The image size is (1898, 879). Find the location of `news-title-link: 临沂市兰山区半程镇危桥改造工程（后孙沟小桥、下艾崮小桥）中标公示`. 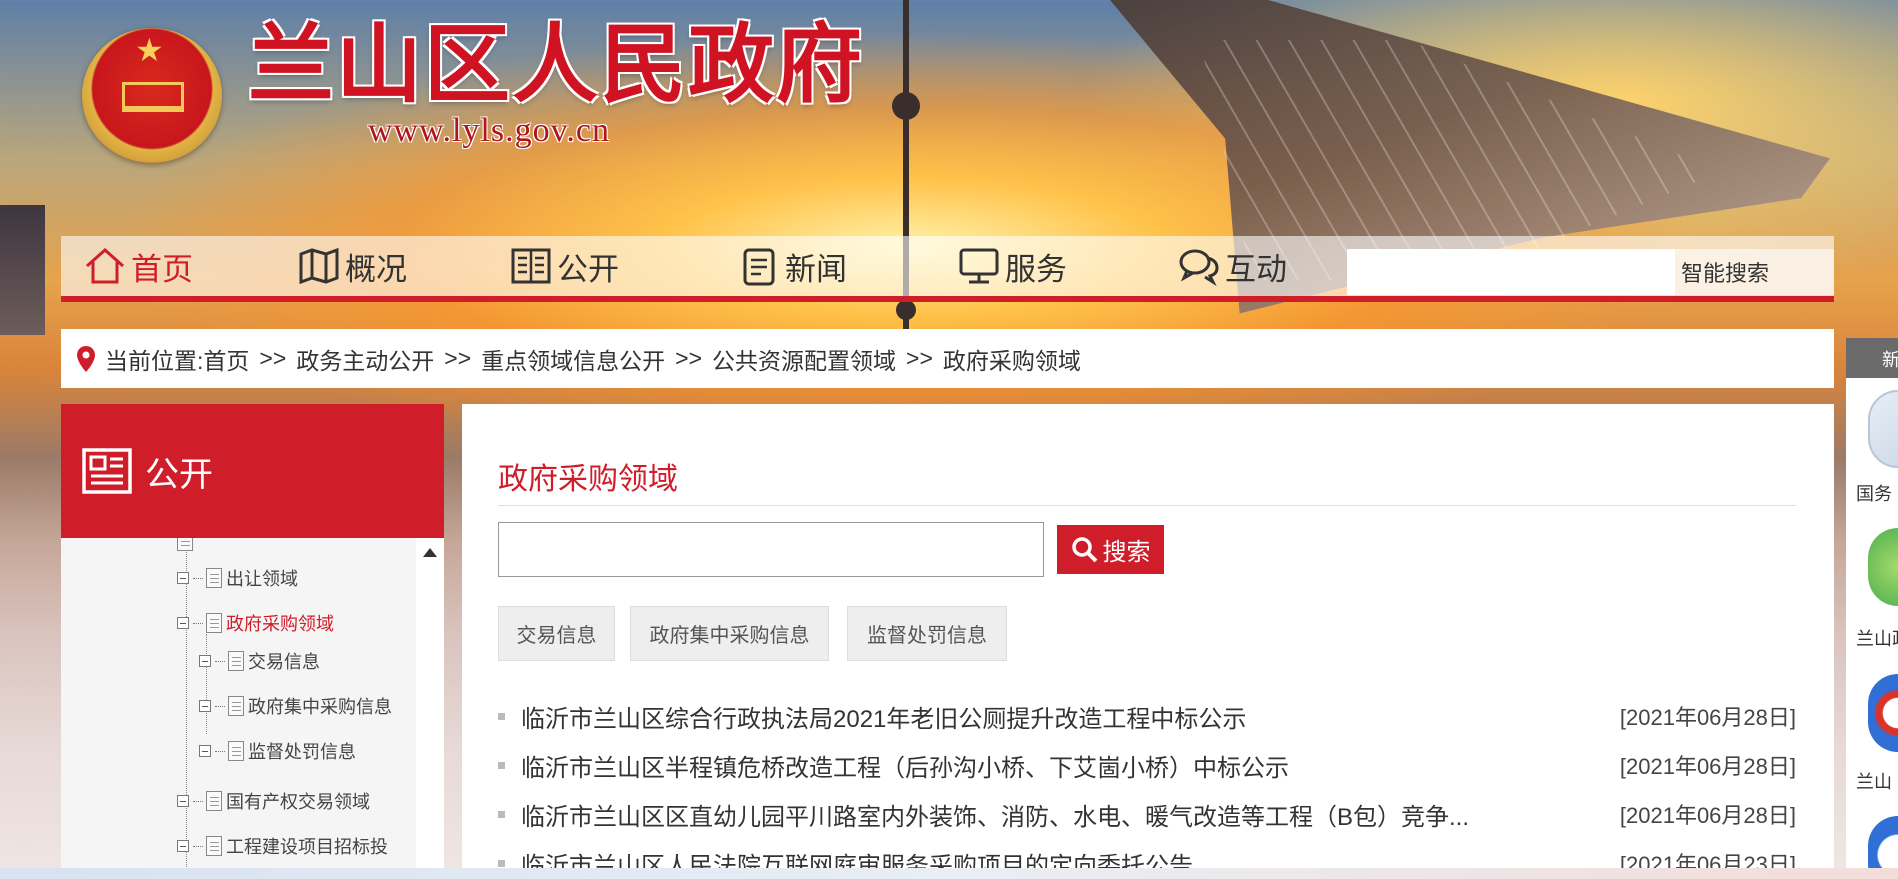

news-title-link: 临沂市兰山区半程镇危桥改造工程（后孙沟小桥、下艾崮小桥）中标公示 is located at coordinates (1070, 765).